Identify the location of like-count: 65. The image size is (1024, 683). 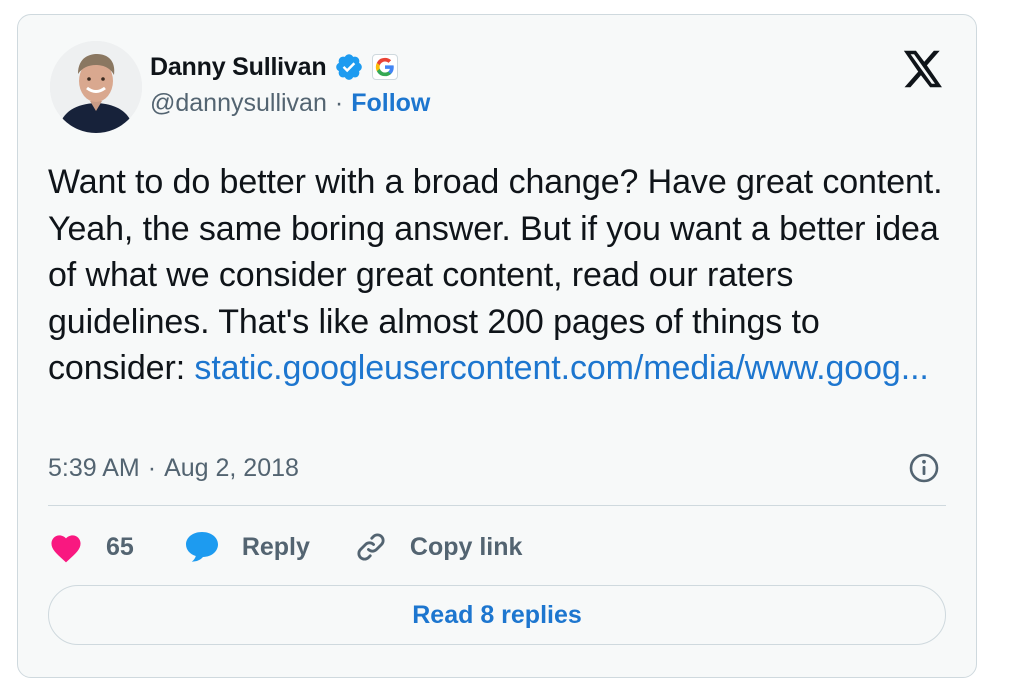
(120, 546).